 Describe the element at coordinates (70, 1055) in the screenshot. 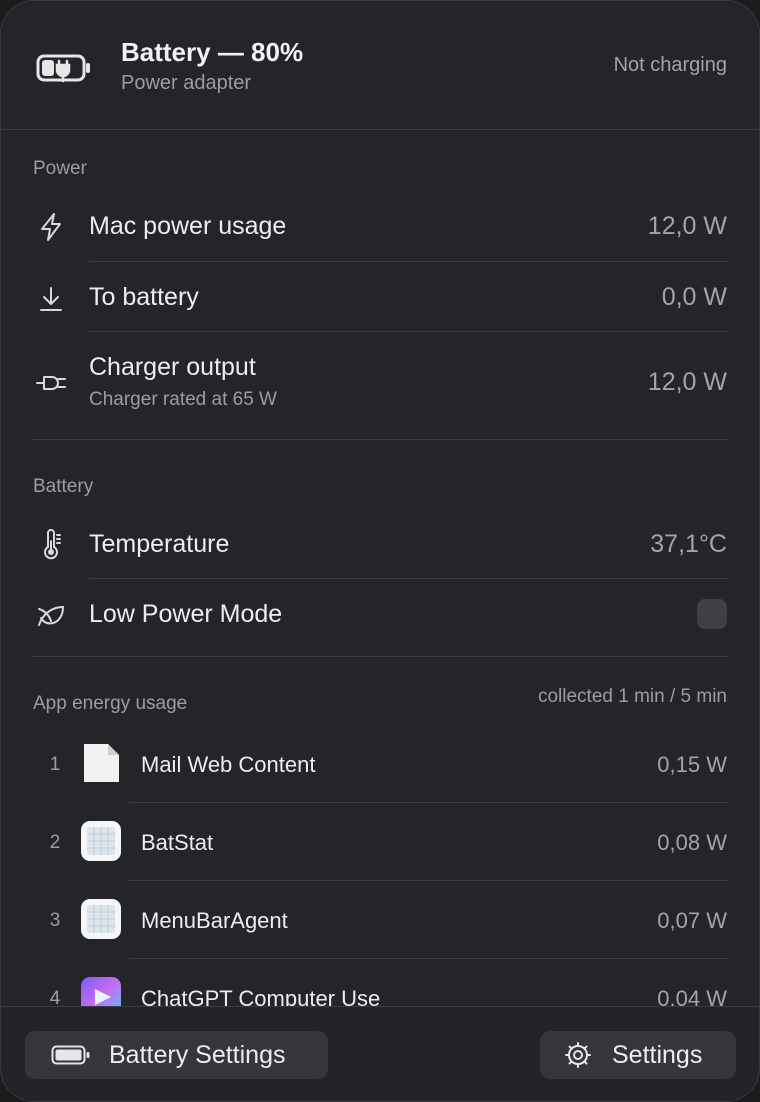

I see `battery-icon` at that location.